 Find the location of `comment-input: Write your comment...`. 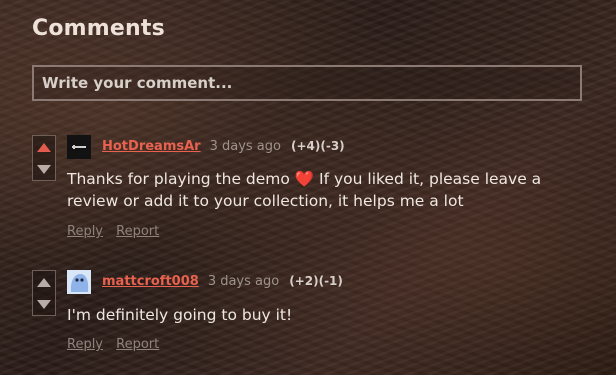

comment-input: Write your comment... is located at coordinates (307, 83).